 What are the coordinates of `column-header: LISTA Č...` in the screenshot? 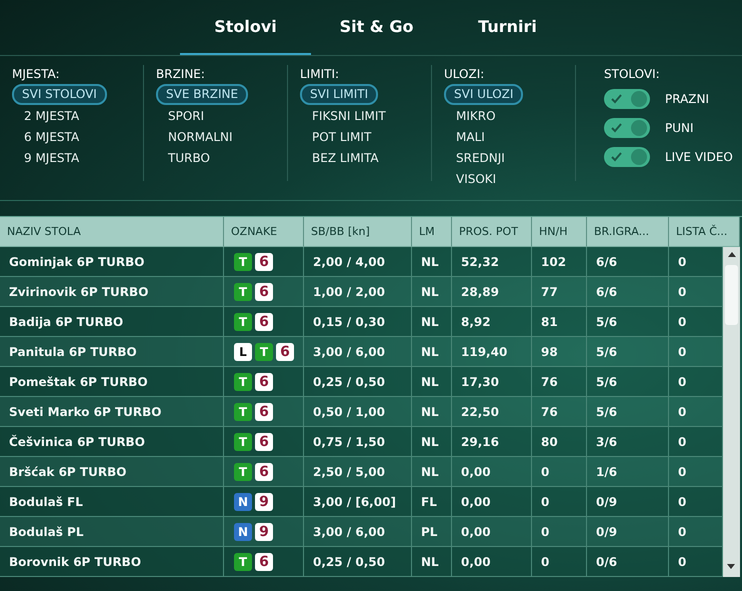 It's located at (704, 232).